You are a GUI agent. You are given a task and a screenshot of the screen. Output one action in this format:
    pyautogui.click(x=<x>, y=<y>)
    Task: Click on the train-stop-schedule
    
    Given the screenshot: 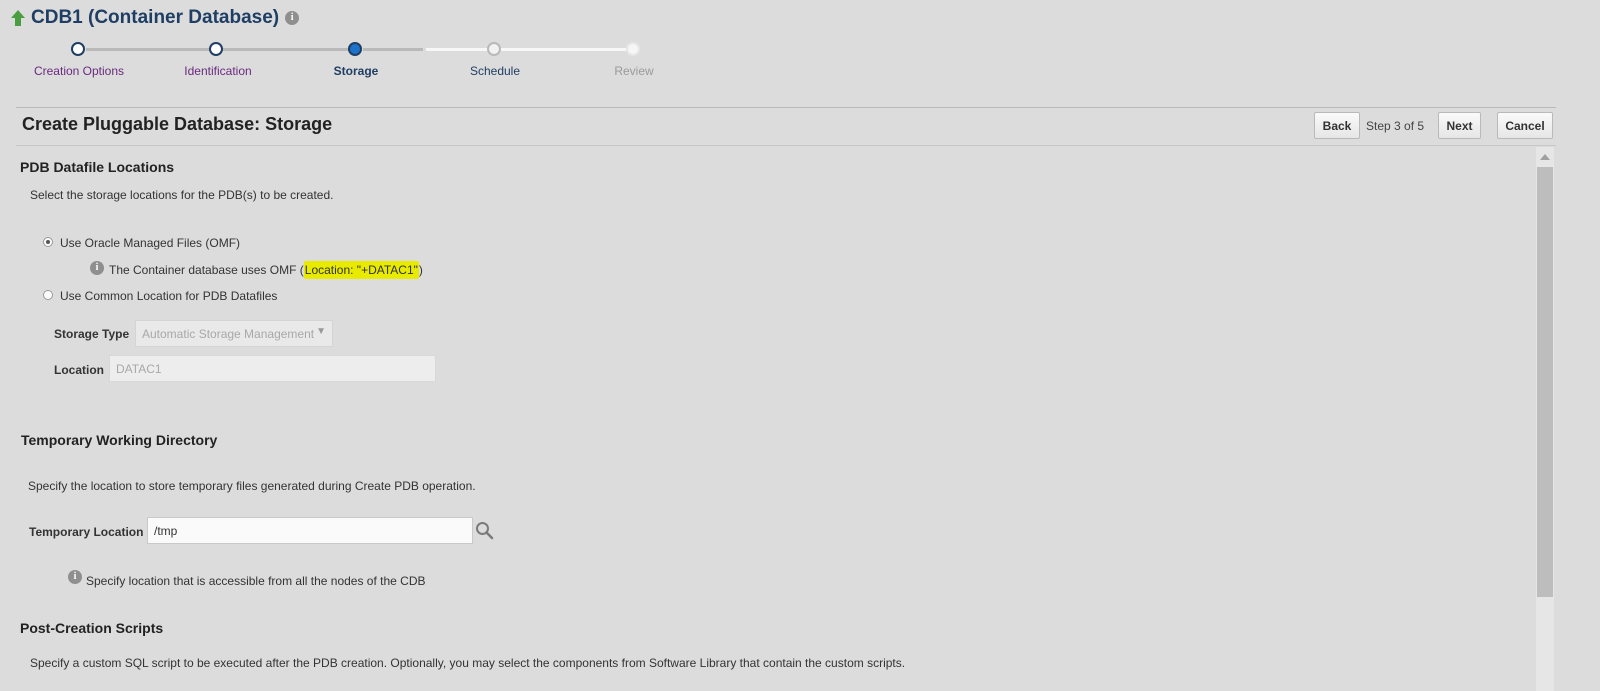 What is the action you would take?
    pyautogui.click(x=494, y=49)
    